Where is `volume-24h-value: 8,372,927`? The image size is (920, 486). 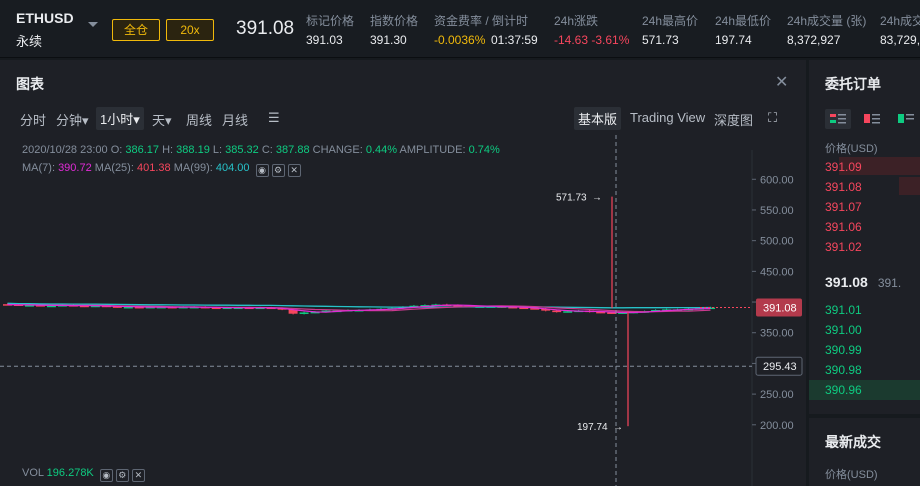
volume-24h-value: 8,372,927 is located at coordinates (814, 40).